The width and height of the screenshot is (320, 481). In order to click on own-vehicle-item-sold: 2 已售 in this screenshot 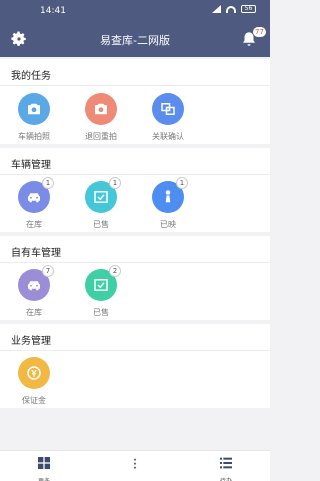, I will do `click(101, 291)`.